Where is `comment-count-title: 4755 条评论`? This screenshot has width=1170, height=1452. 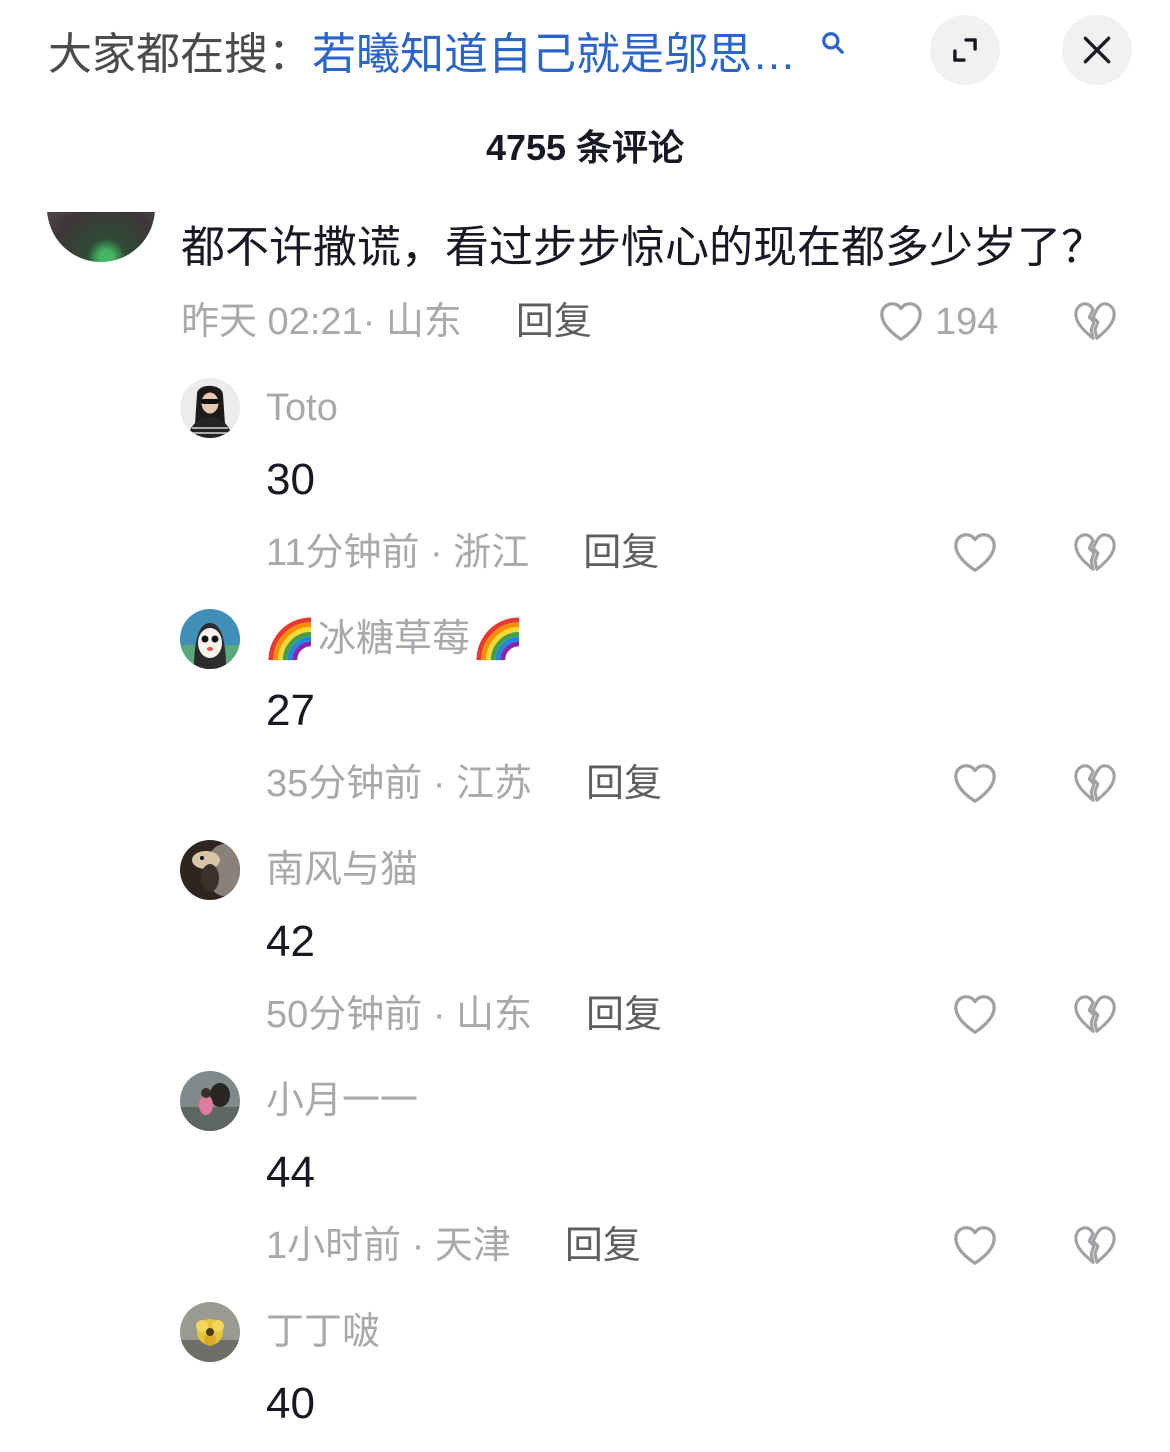 comment-count-title: 4755 条评论 is located at coordinates (585, 147).